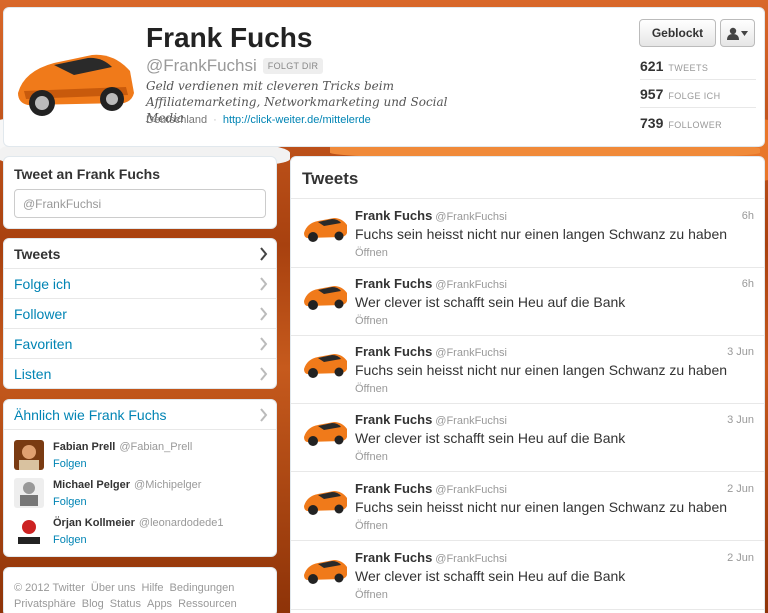 This screenshot has height=613, width=768. I want to click on profile-avatar, so click(75, 82).